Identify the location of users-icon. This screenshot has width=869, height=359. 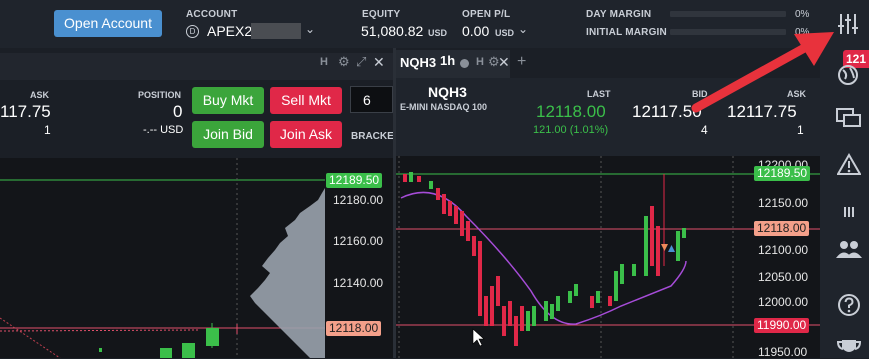
(849, 249).